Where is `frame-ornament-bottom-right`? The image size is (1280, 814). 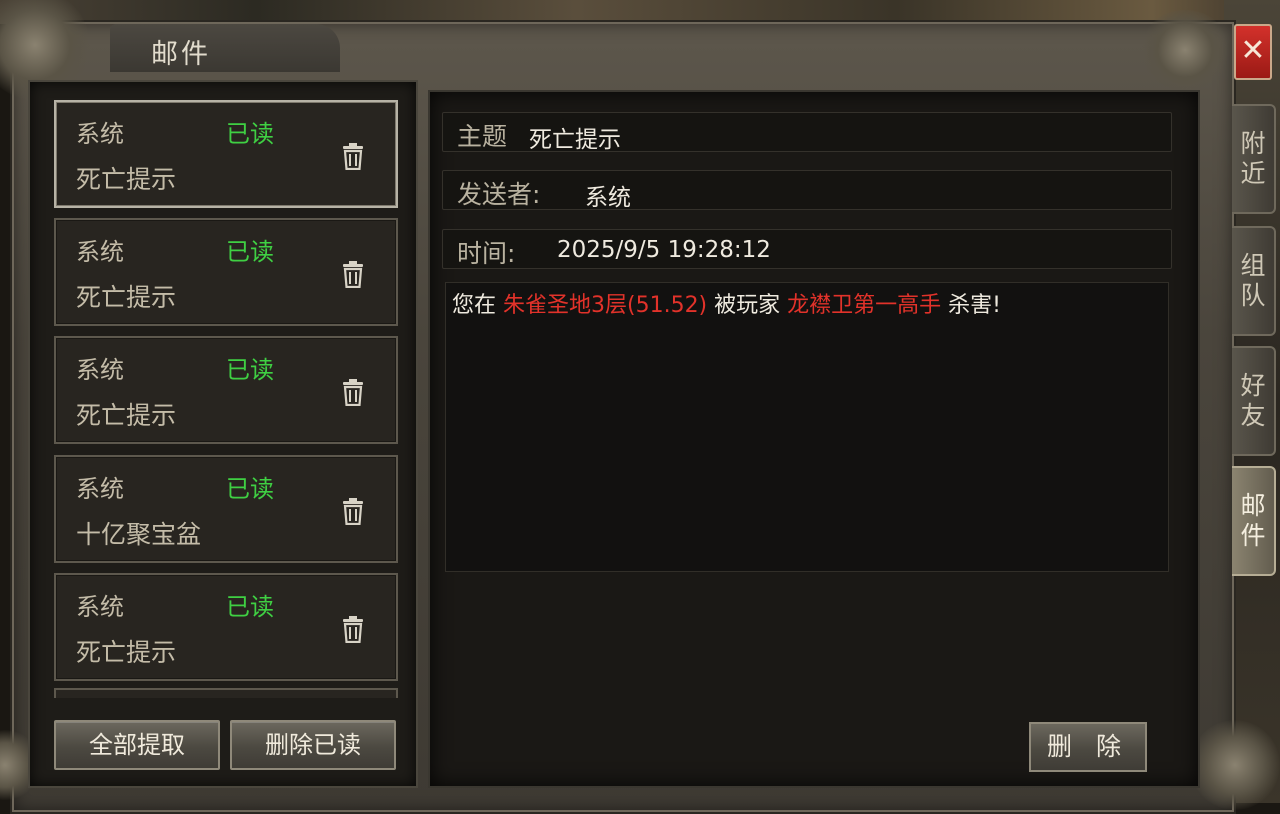 frame-ornament-bottom-right is located at coordinates (1235, 765).